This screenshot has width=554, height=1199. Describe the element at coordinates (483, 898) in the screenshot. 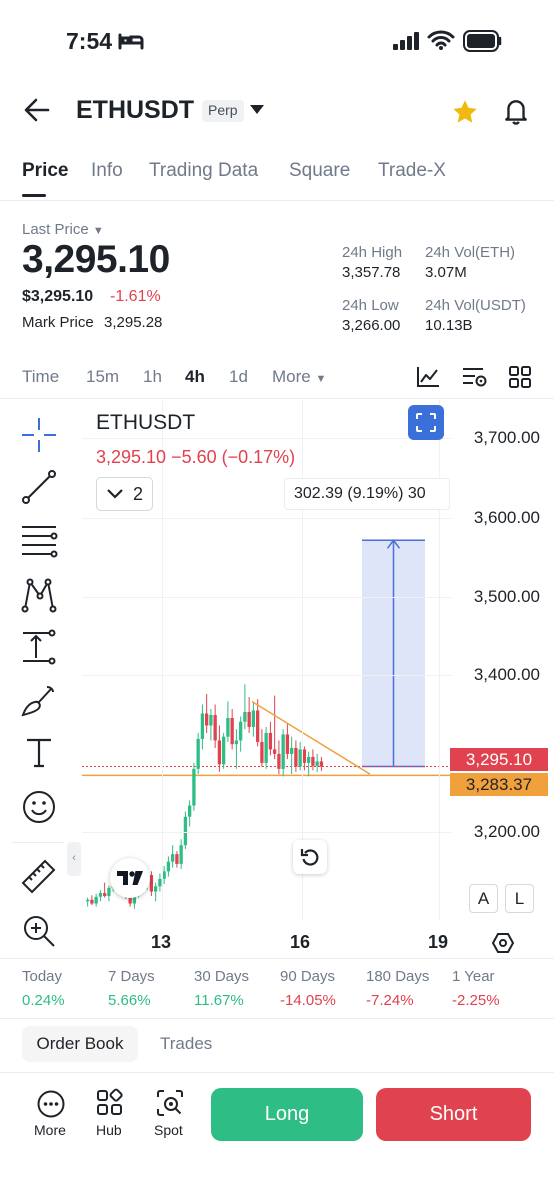

I see `auto-scale-button: A` at that location.